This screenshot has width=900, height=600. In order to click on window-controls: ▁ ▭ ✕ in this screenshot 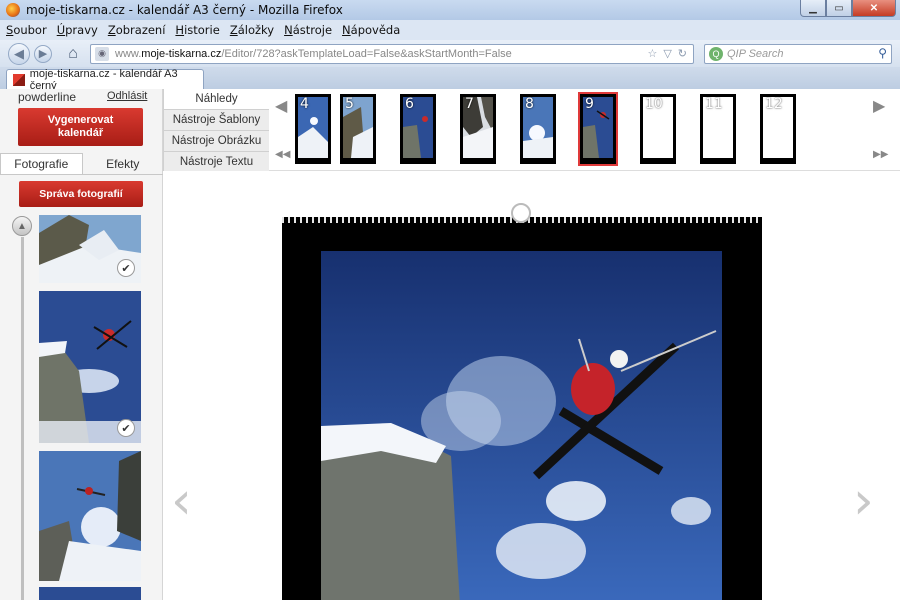, I will do `click(848, 8)`.